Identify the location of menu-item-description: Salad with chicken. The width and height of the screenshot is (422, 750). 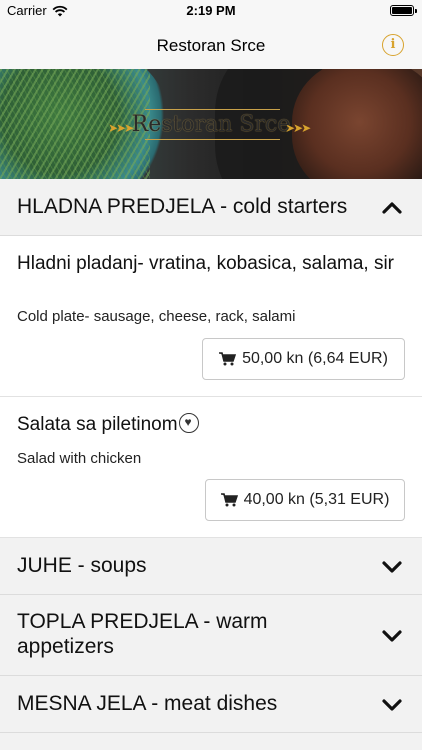
(79, 458).